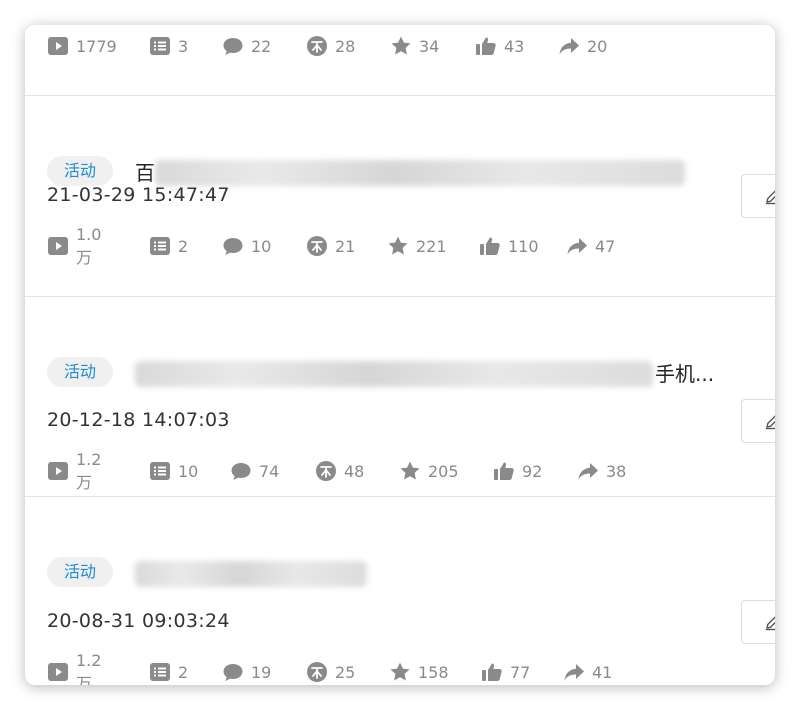  I want to click on likes-stat: 77, so click(505, 672).